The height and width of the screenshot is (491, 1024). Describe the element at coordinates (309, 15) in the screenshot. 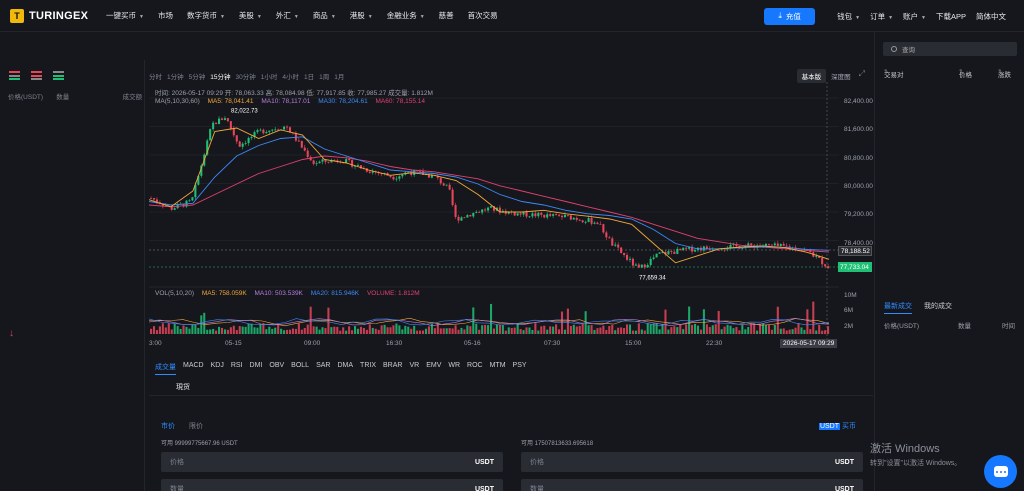

I see `main-menu: 一键买币 ▼ 市场 数字货币 ▼ 美股 ▼ 外汇 ▼ 商品 ▼ 港股 ▼ 金融业务 ▼ 慈善 首次交易` at that location.